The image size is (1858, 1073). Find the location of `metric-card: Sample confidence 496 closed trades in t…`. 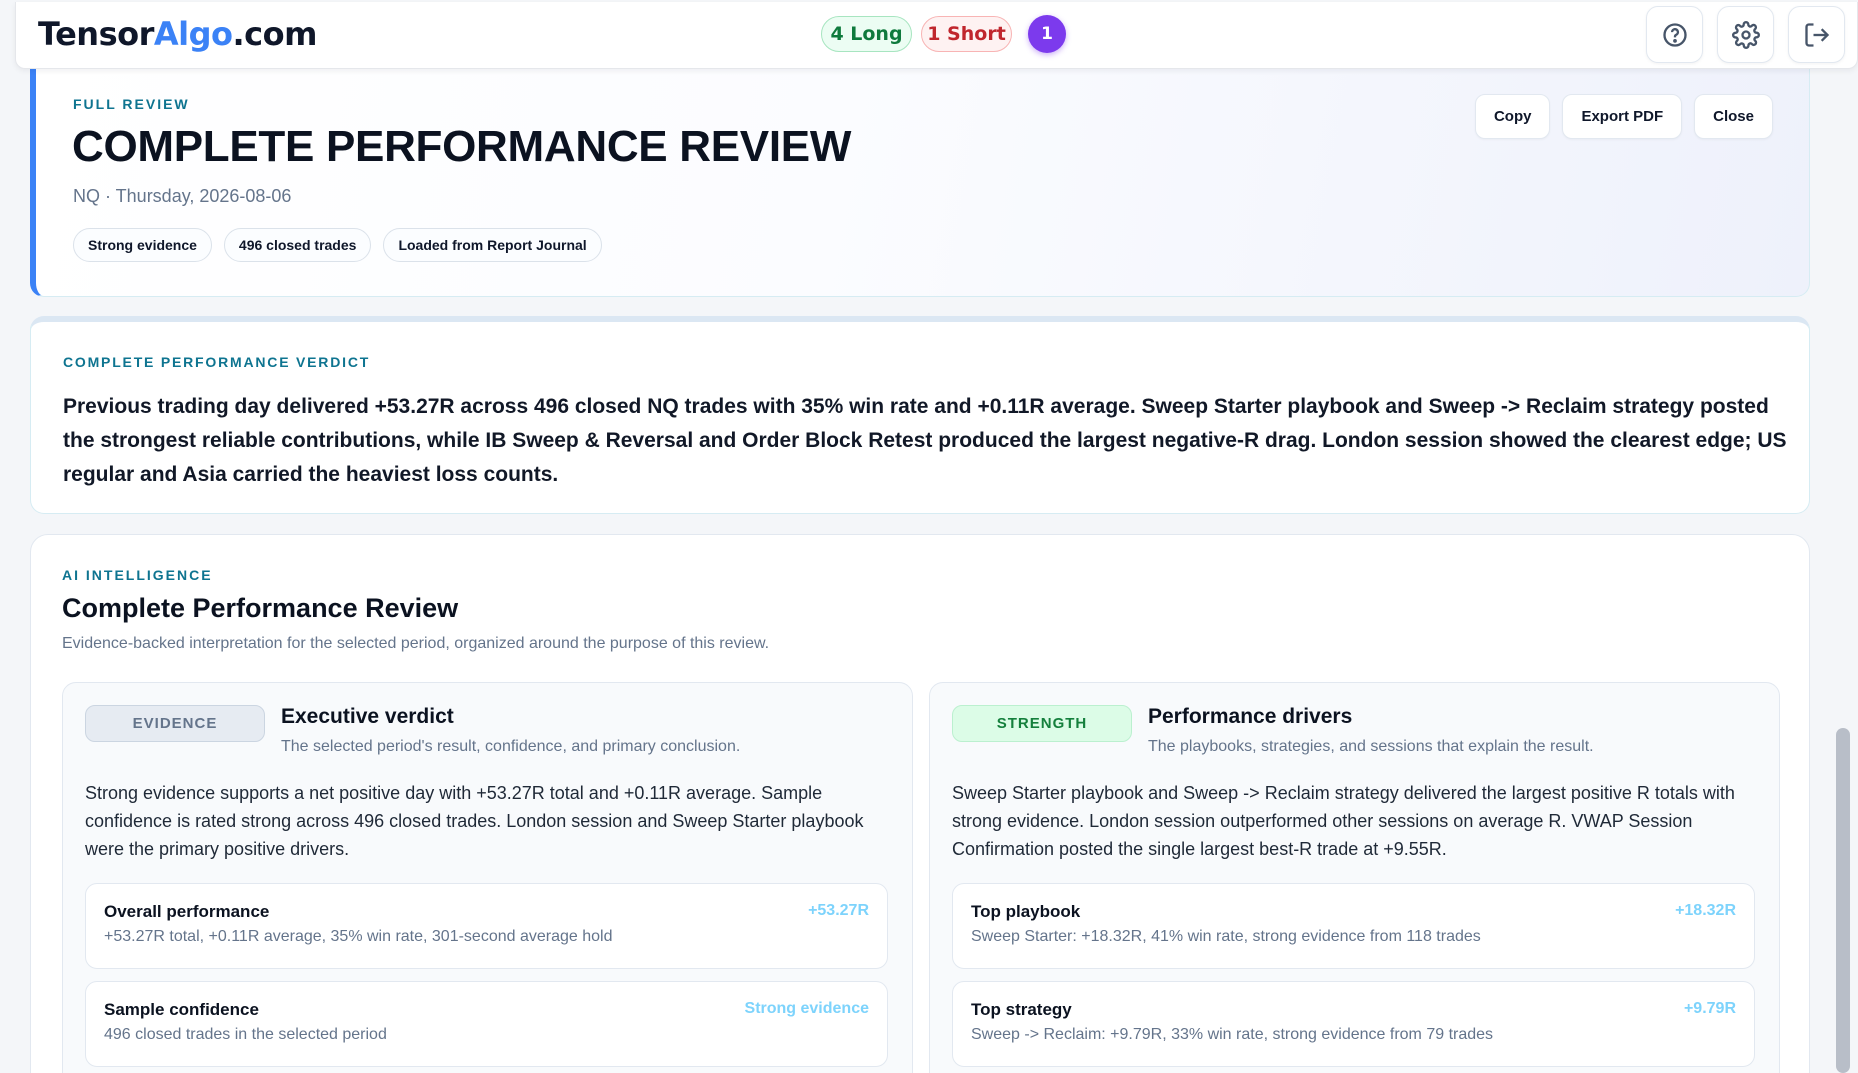

metric-card: Sample confidence 496 closed trades in t… is located at coordinates (486, 1024).